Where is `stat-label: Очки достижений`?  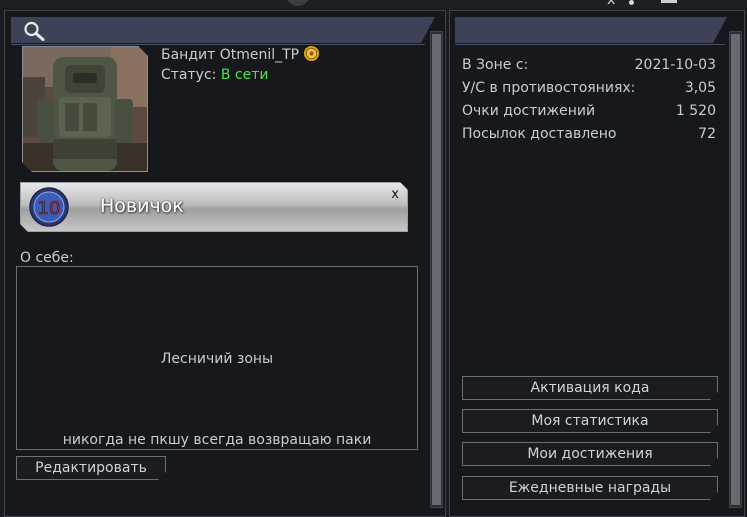
stat-label: Очки достижений is located at coordinates (529, 111).